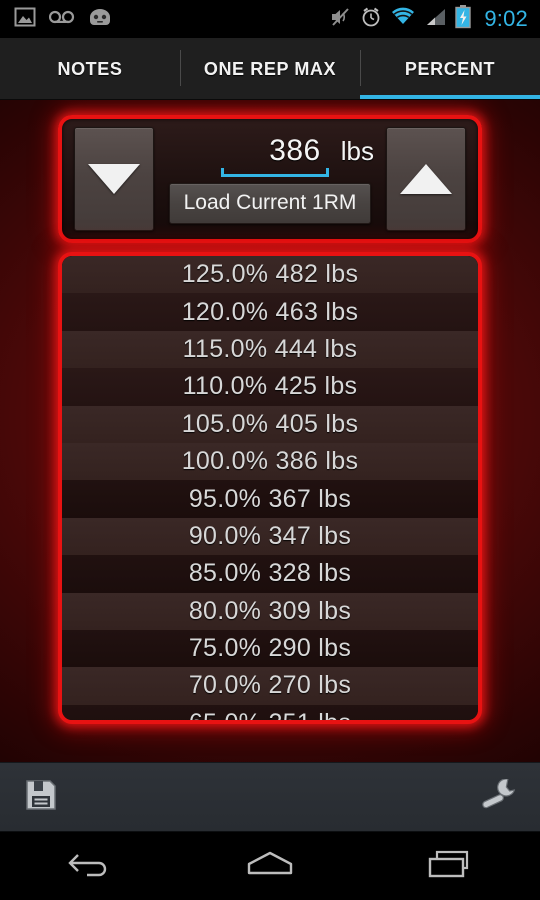 The height and width of the screenshot is (900, 540). I want to click on weight-value-row: 386 lbs, so click(270, 155).